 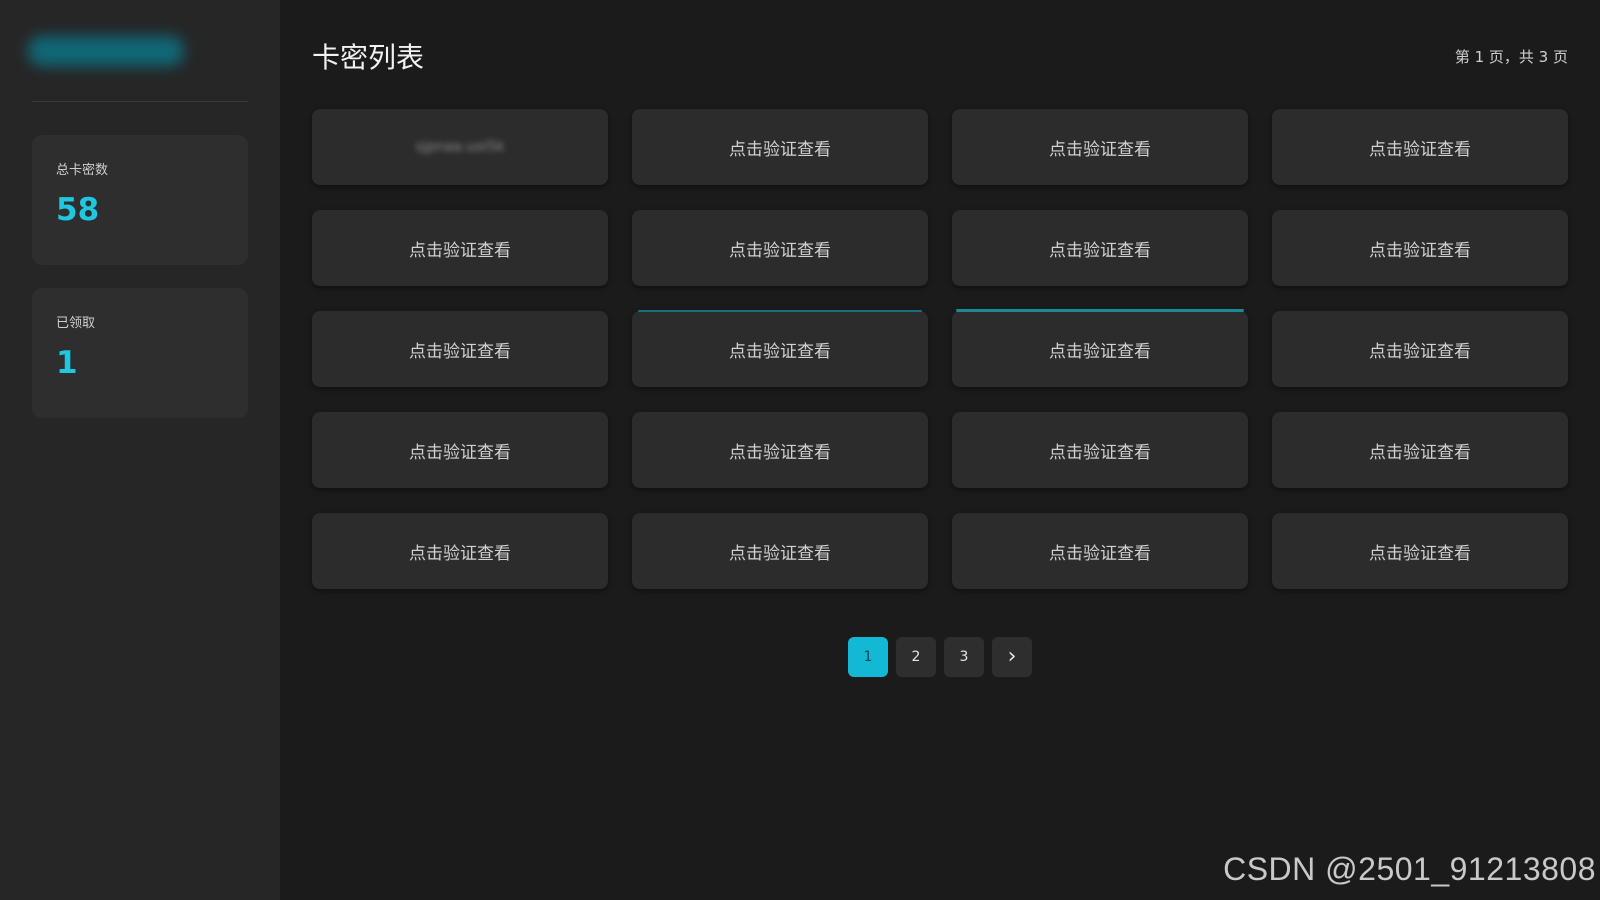 I want to click on stat-card-claimed: 已领取 1, so click(x=140, y=353).